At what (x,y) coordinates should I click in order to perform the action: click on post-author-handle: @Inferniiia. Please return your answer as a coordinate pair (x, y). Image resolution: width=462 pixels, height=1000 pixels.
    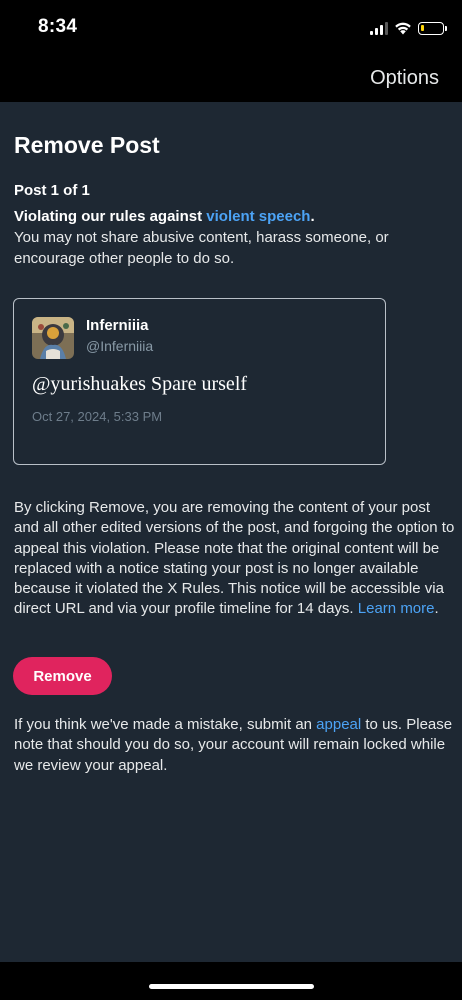
    Looking at the image, I should click on (120, 346).